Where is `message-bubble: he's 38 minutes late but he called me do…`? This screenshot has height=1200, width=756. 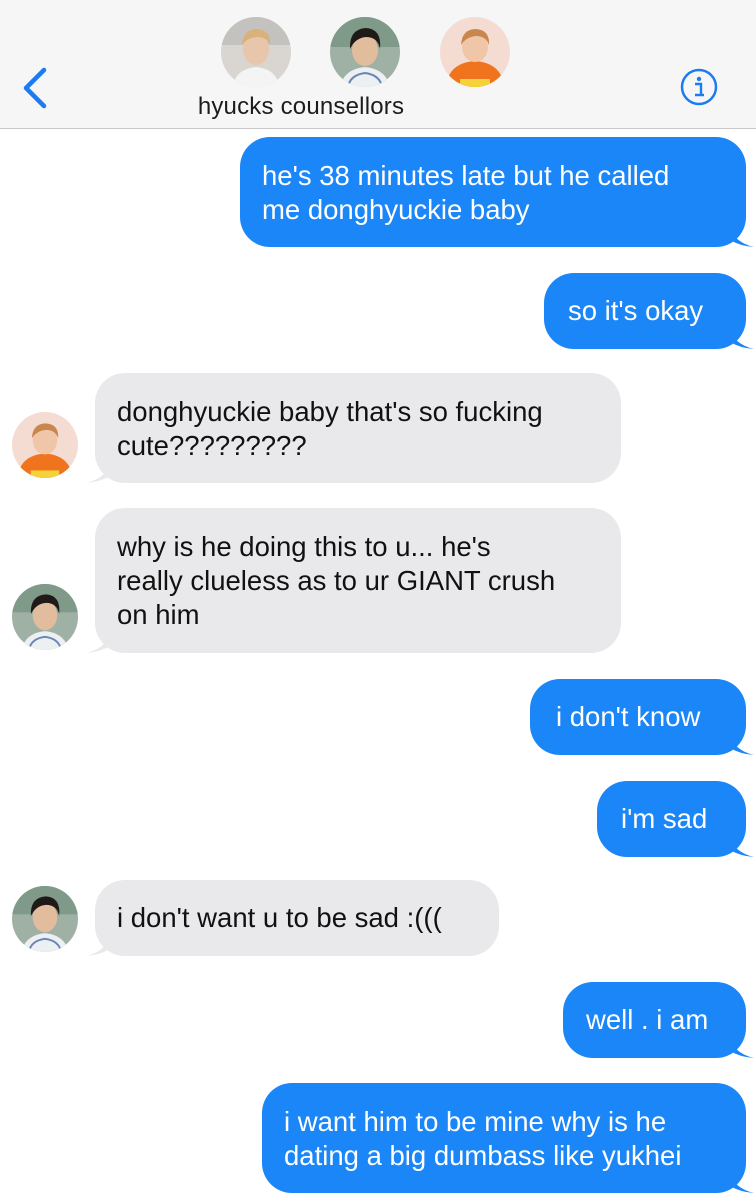 message-bubble: he's 38 minutes late but he called me do… is located at coordinates (493, 192).